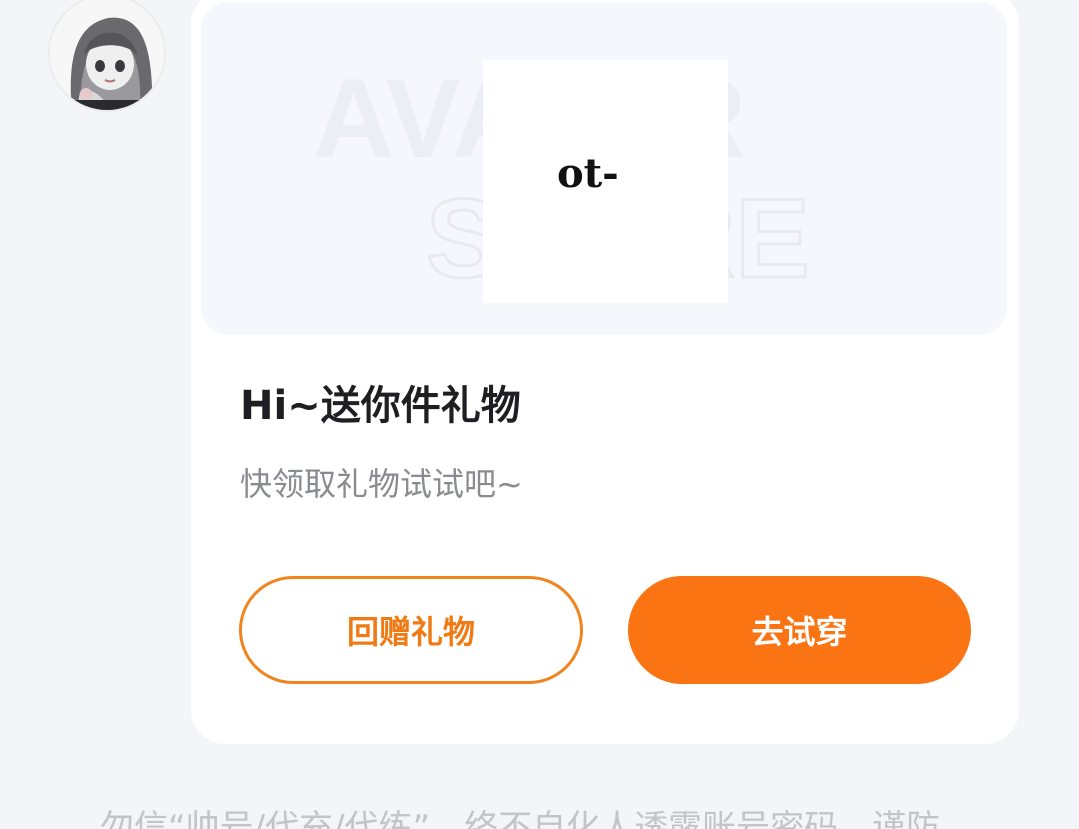  What do you see at coordinates (520, 818) in the screenshot?
I see `safety-notice: 勿信“帅号/代充/代练”，络不自化人透露账号密码，谨防` at bounding box center [520, 818].